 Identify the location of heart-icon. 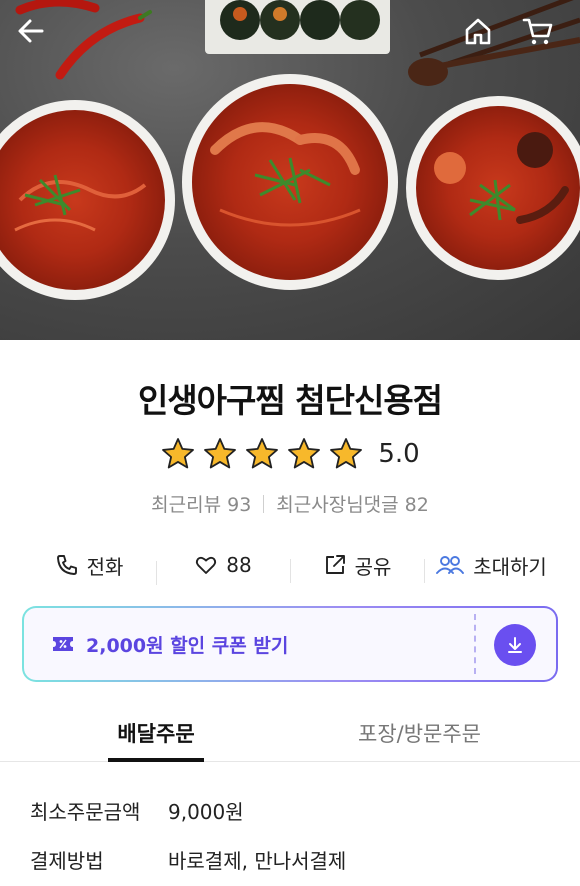
(206, 565).